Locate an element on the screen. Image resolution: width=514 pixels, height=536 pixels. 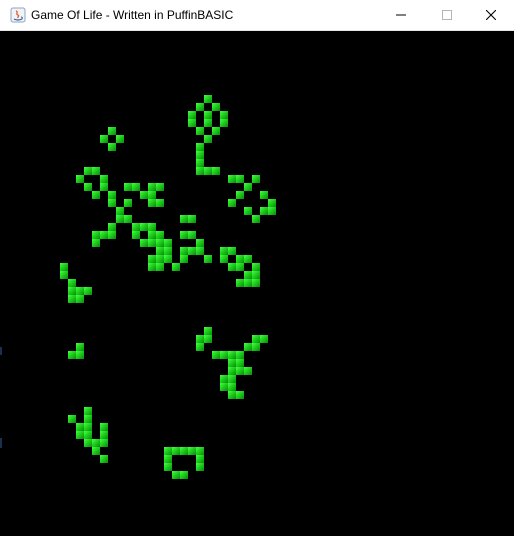
close-icon is located at coordinates (491, 15).